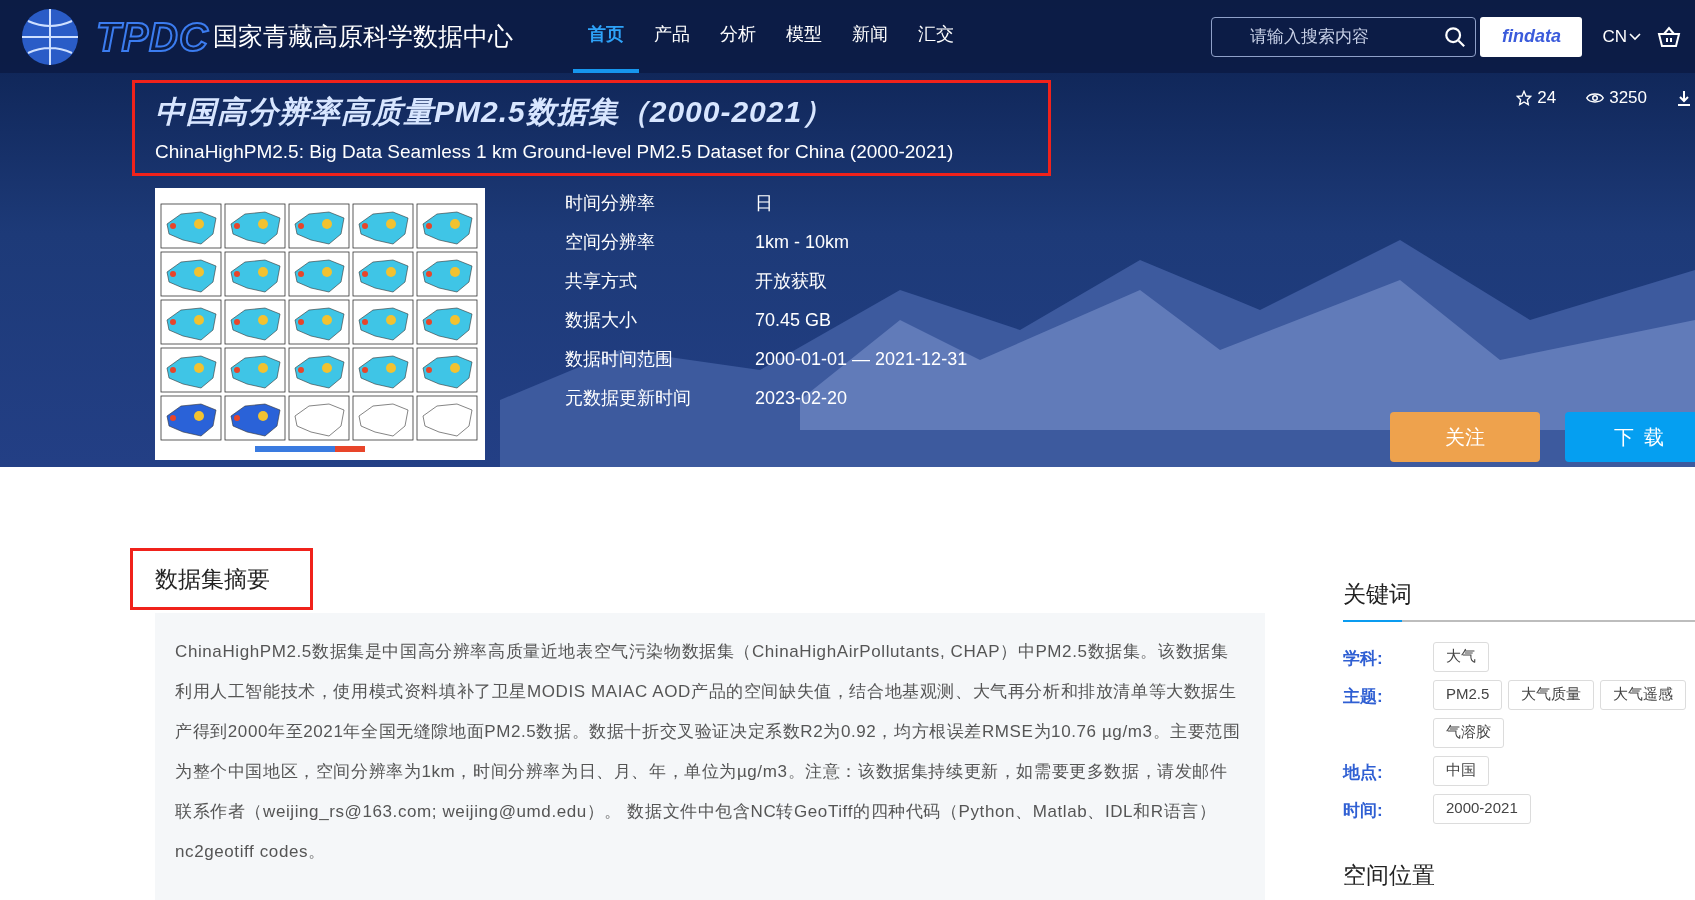  Describe the element at coordinates (1531, 36) in the screenshot. I see `findata-button: findata` at that location.